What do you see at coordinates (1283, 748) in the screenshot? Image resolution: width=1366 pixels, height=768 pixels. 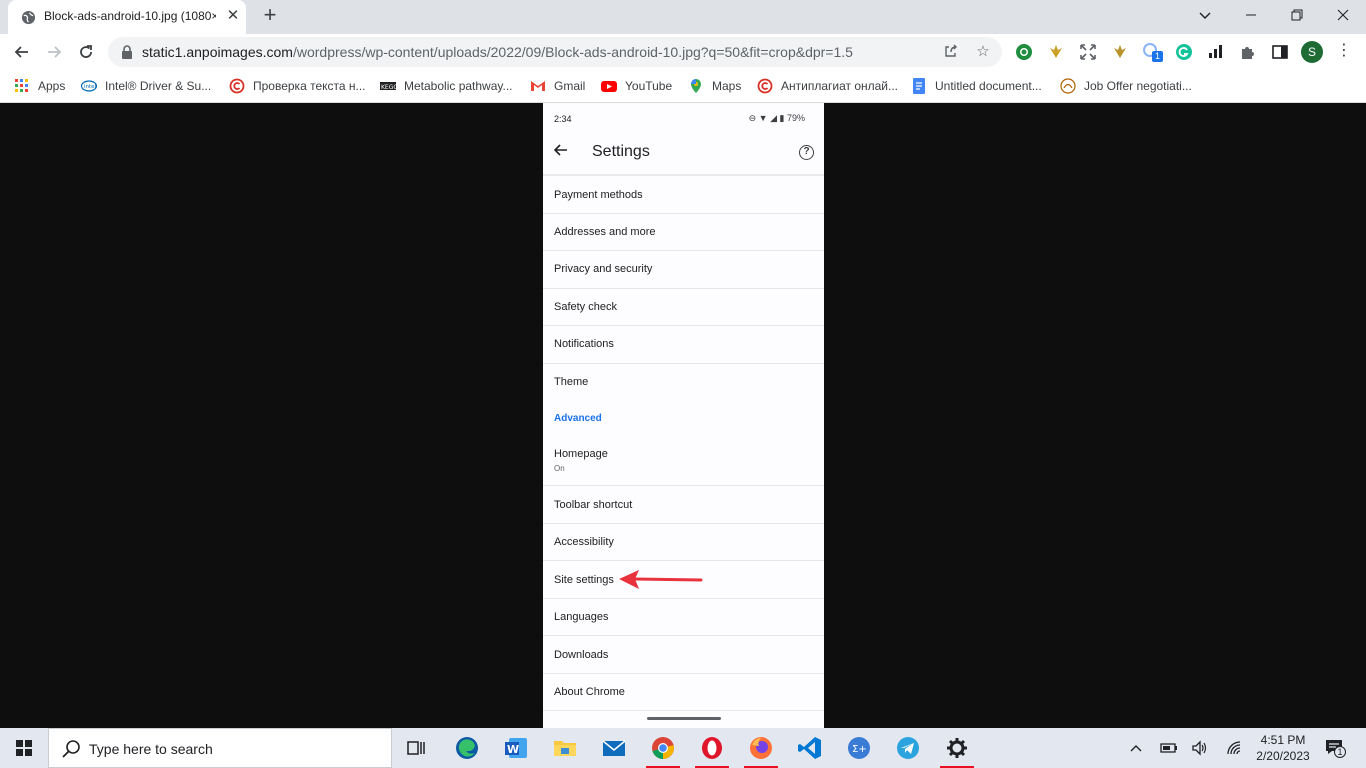 I see `taskbar-clock: 4:51 PM 2/20/2023` at bounding box center [1283, 748].